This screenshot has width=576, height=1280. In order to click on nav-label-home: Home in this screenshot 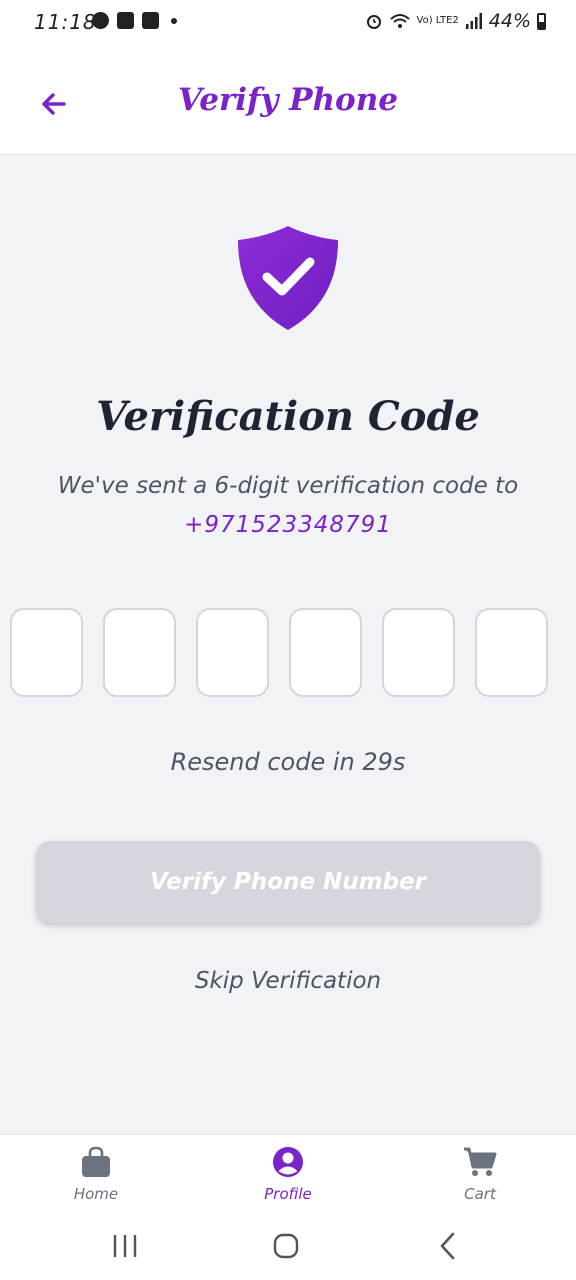, I will do `click(96, 1194)`.